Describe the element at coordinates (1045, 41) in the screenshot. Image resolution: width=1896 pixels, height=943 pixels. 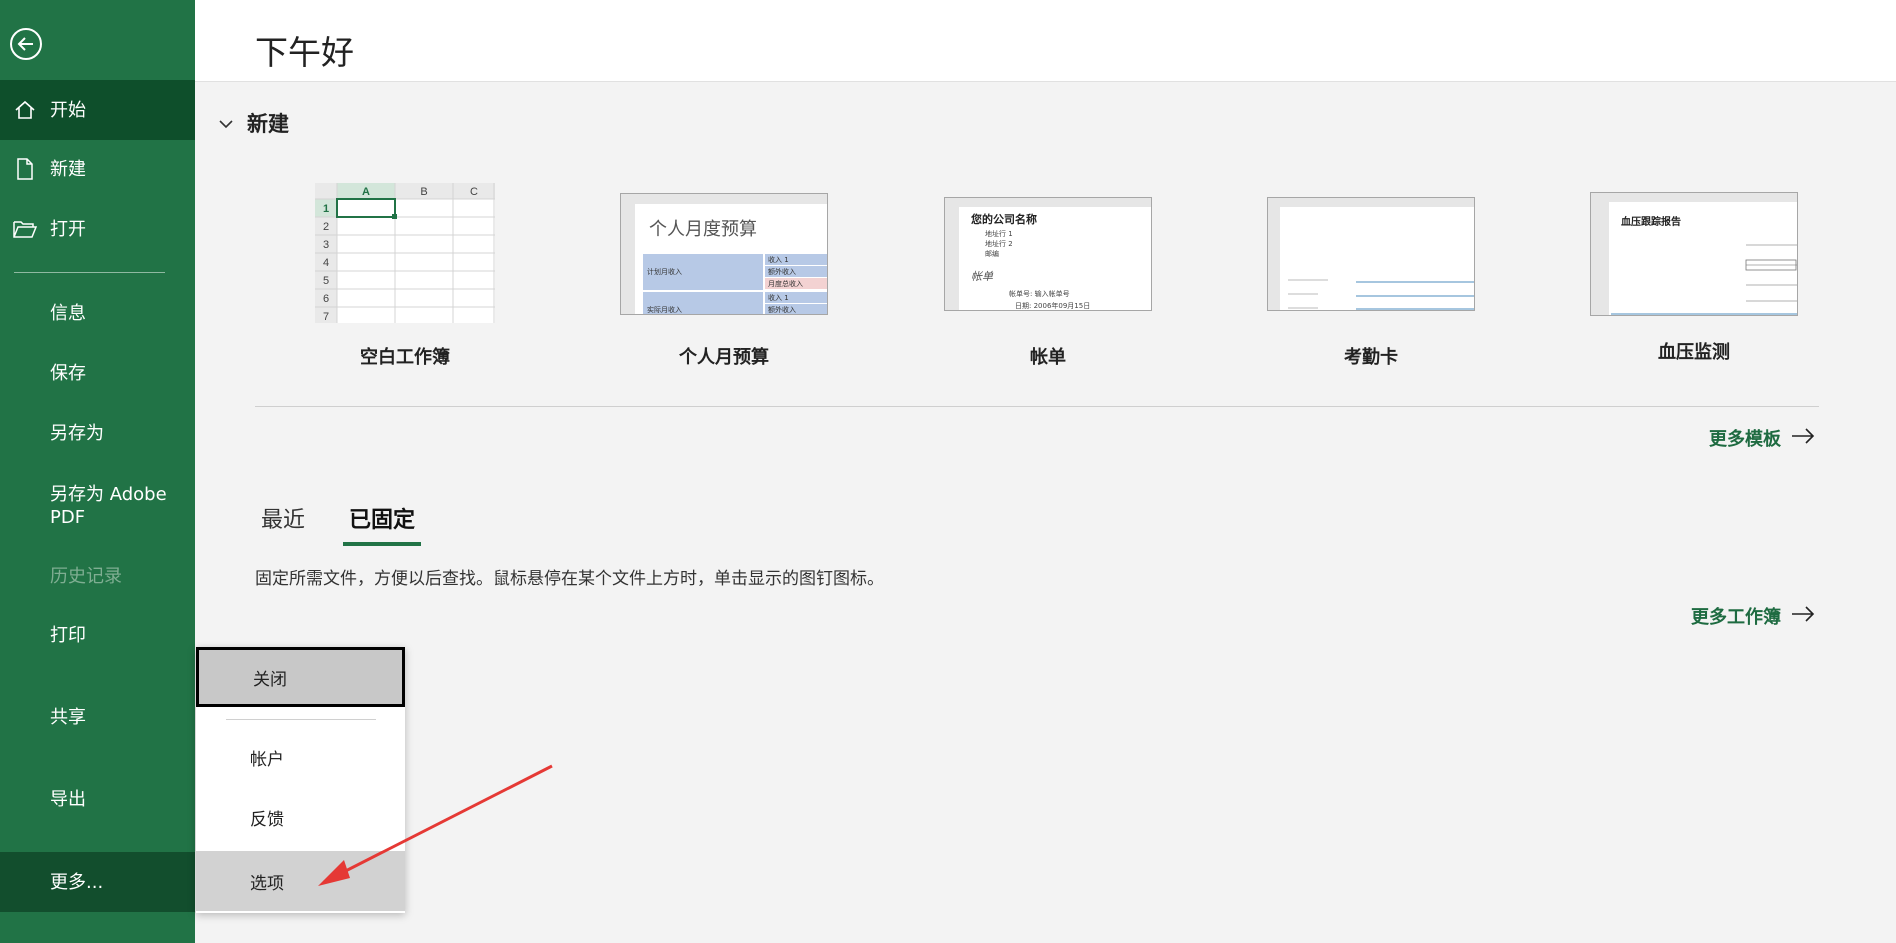
I see `backstage-header: 下午好` at that location.